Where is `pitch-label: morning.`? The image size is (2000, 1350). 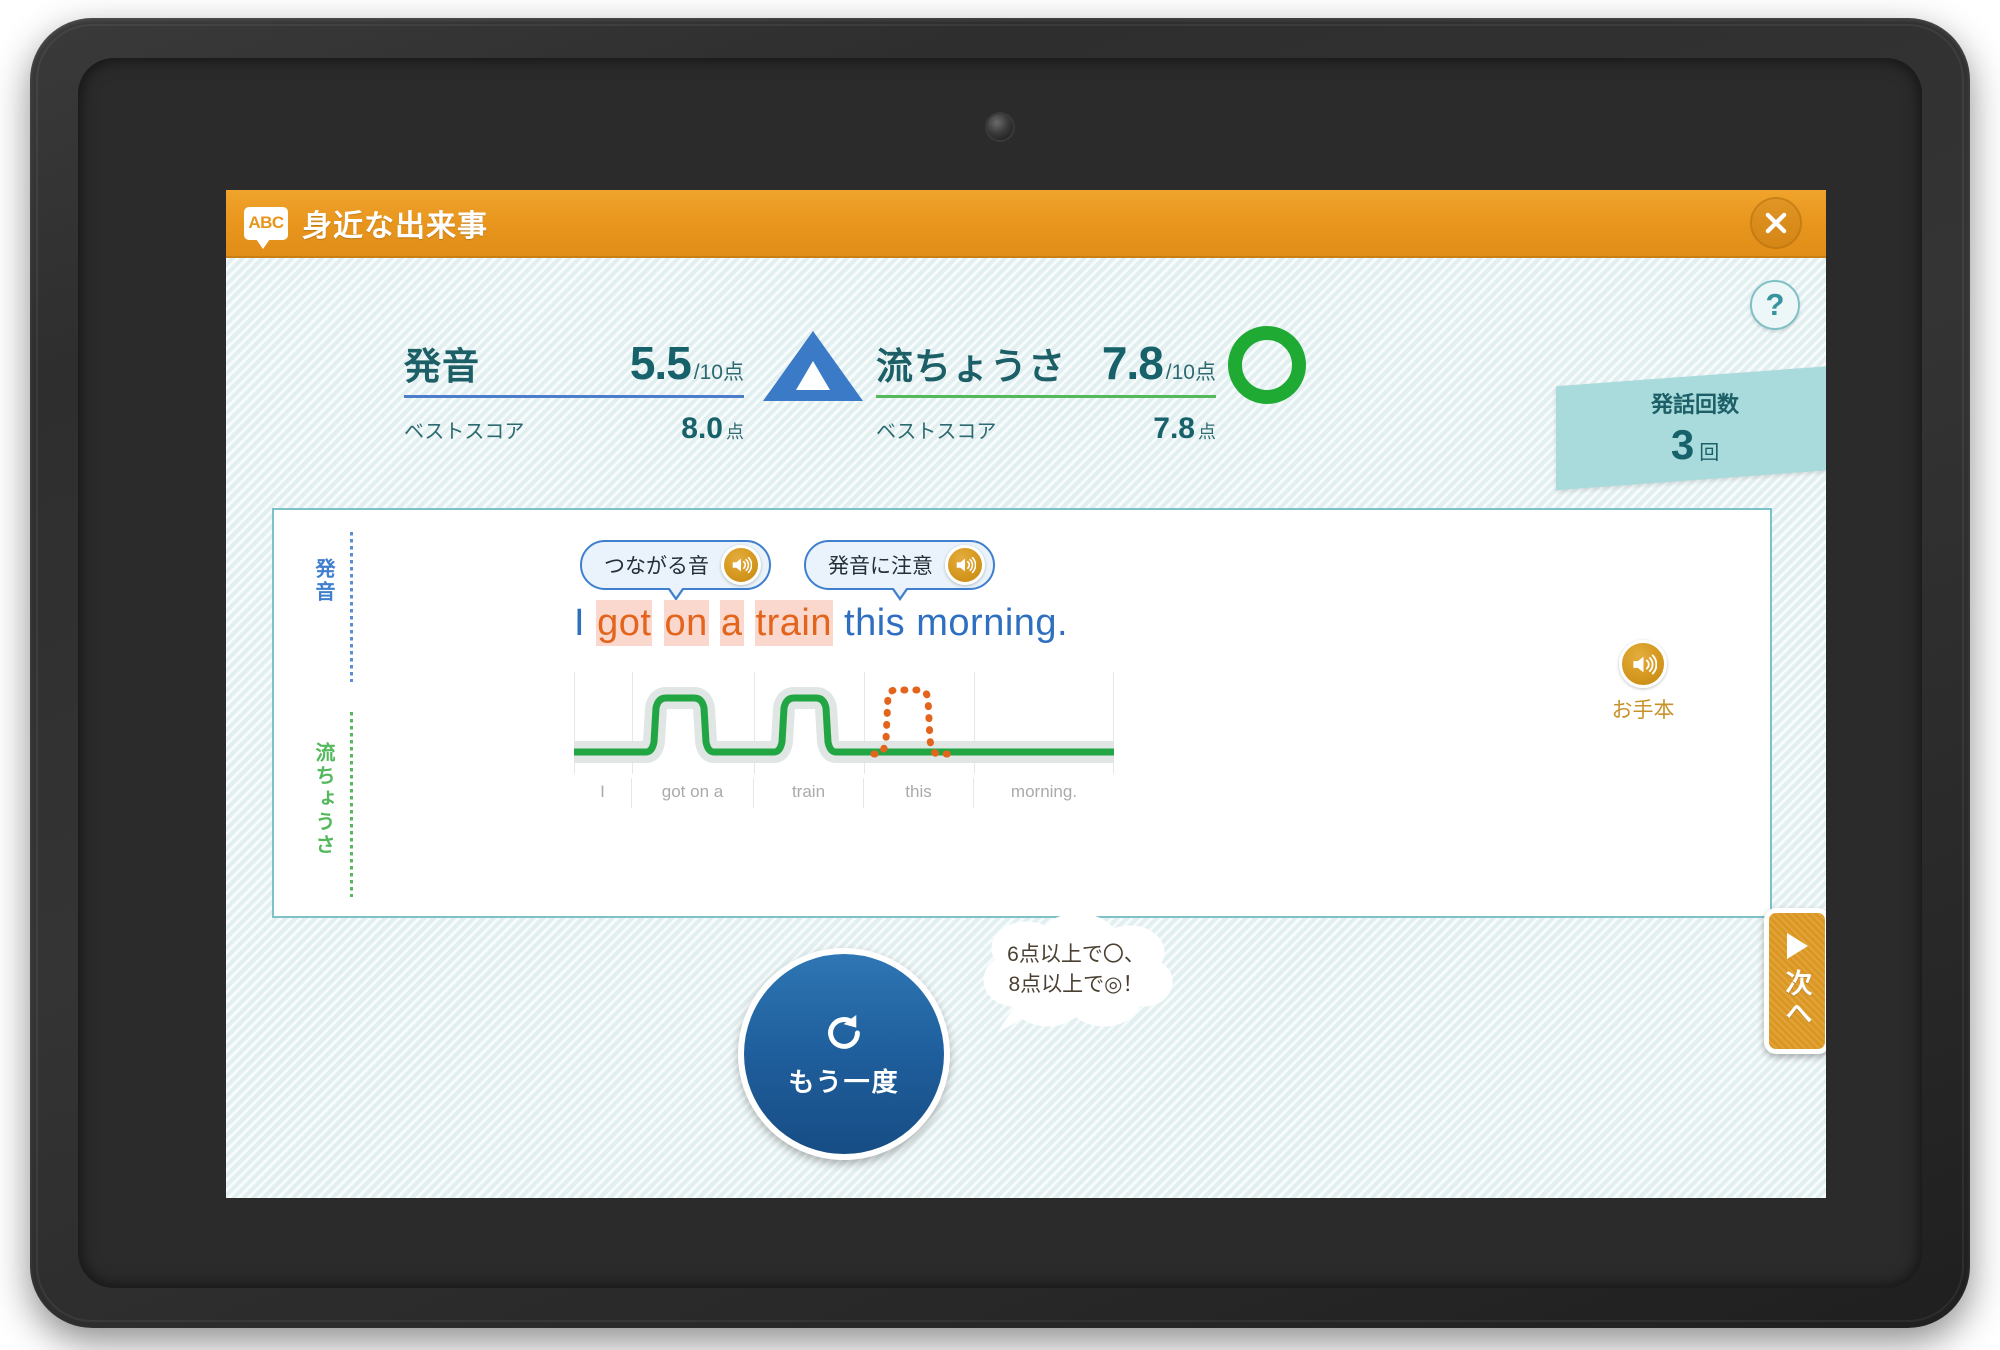 pitch-label: morning. is located at coordinates (1044, 791).